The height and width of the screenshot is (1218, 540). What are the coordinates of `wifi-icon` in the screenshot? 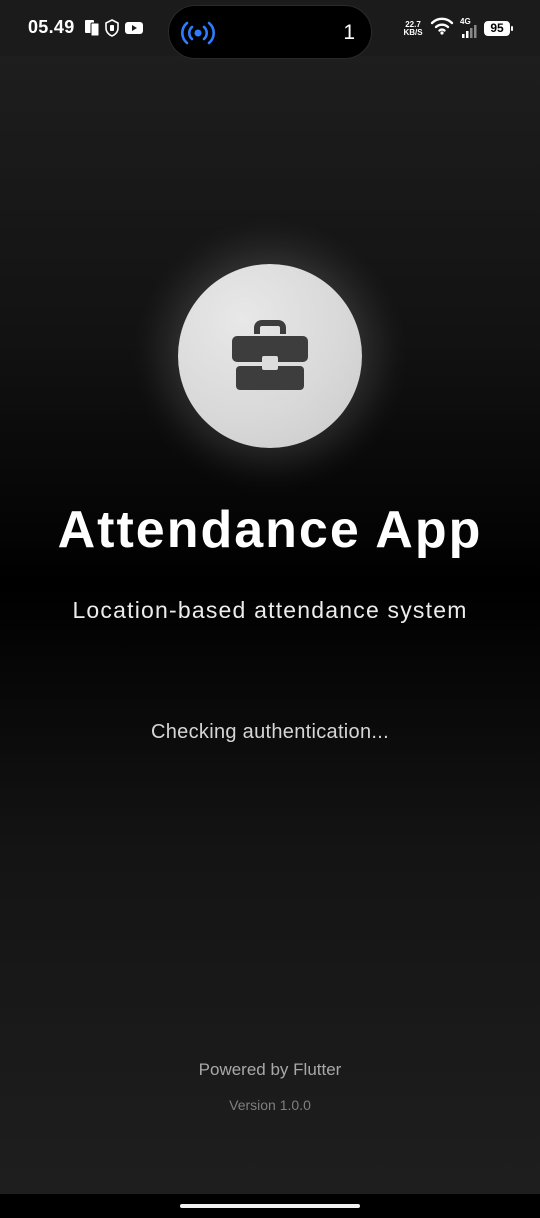 It's located at (442, 28).